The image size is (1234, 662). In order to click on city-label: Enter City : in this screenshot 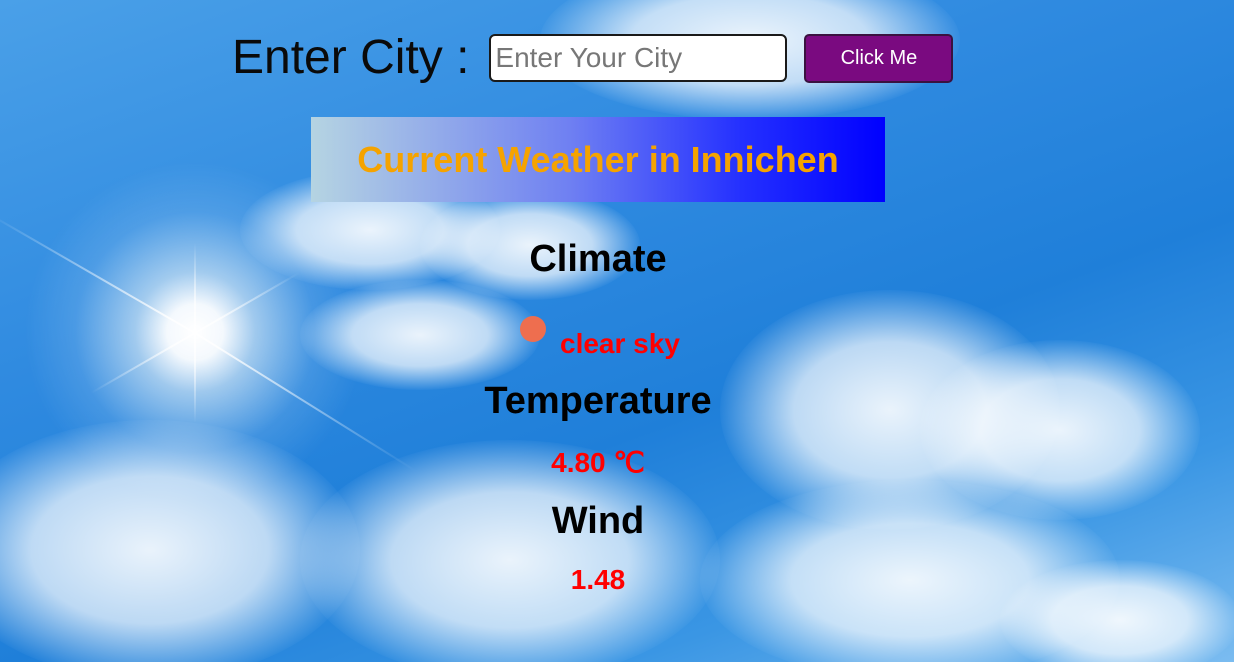, I will do `click(351, 57)`.